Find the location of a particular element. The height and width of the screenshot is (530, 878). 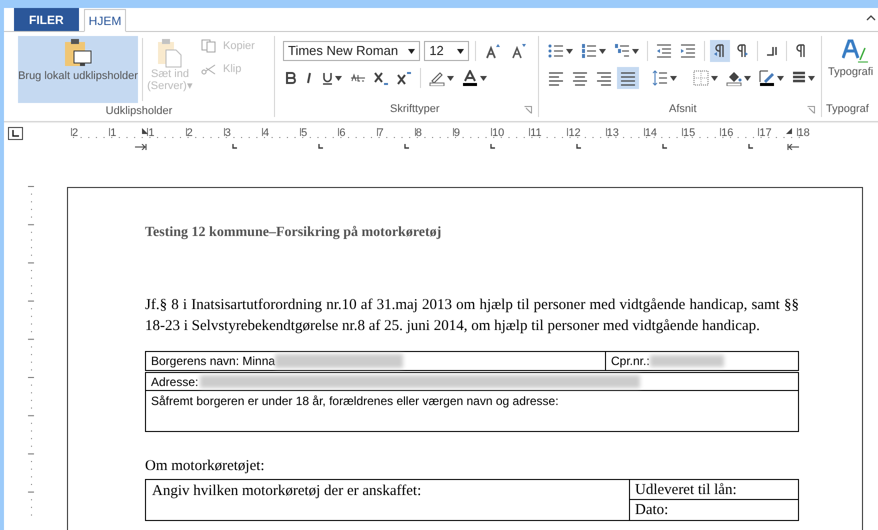

styles-icon is located at coordinates (855, 51).